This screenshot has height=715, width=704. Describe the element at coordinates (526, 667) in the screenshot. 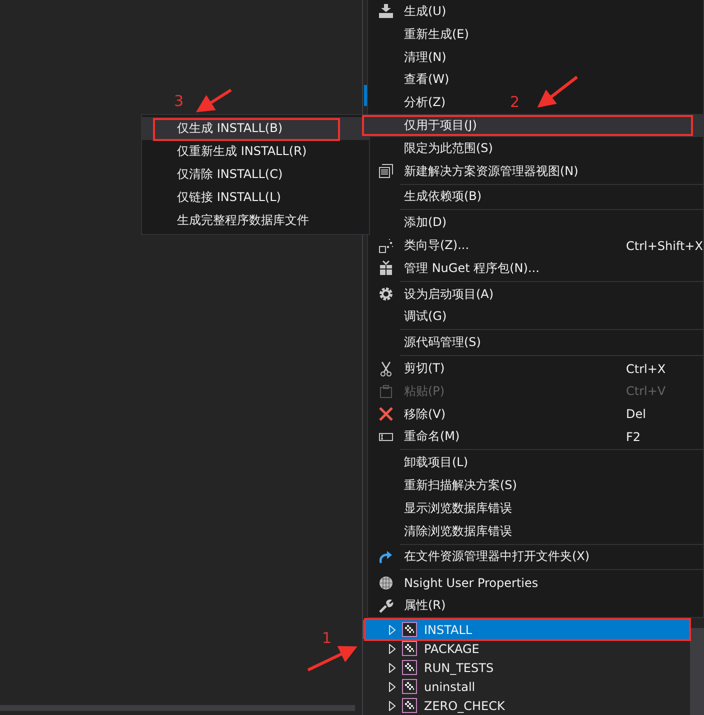

I see `tree-item: RUN_TESTS` at that location.